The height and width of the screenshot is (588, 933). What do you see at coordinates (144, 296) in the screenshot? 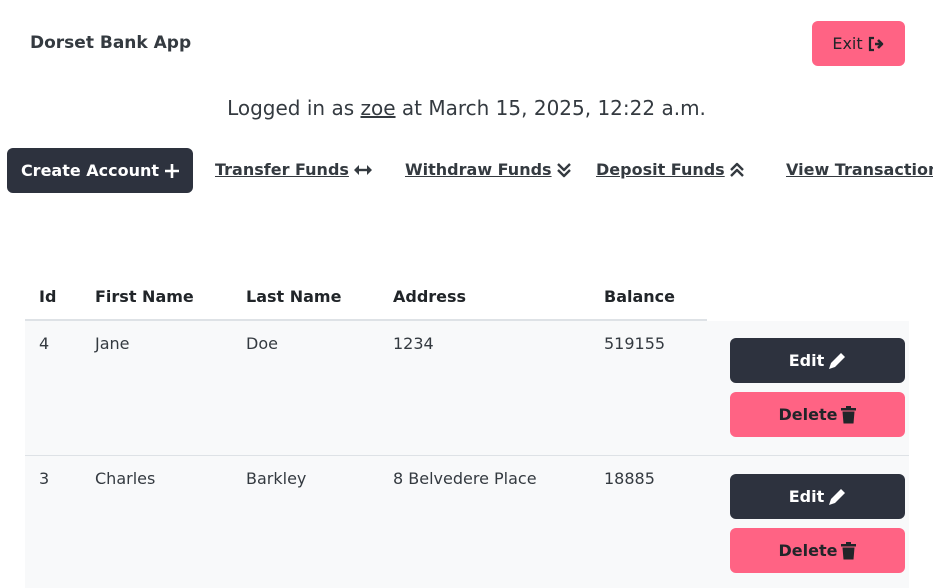
I see `column-header-first-name: First Name` at bounding box center [144, 296].